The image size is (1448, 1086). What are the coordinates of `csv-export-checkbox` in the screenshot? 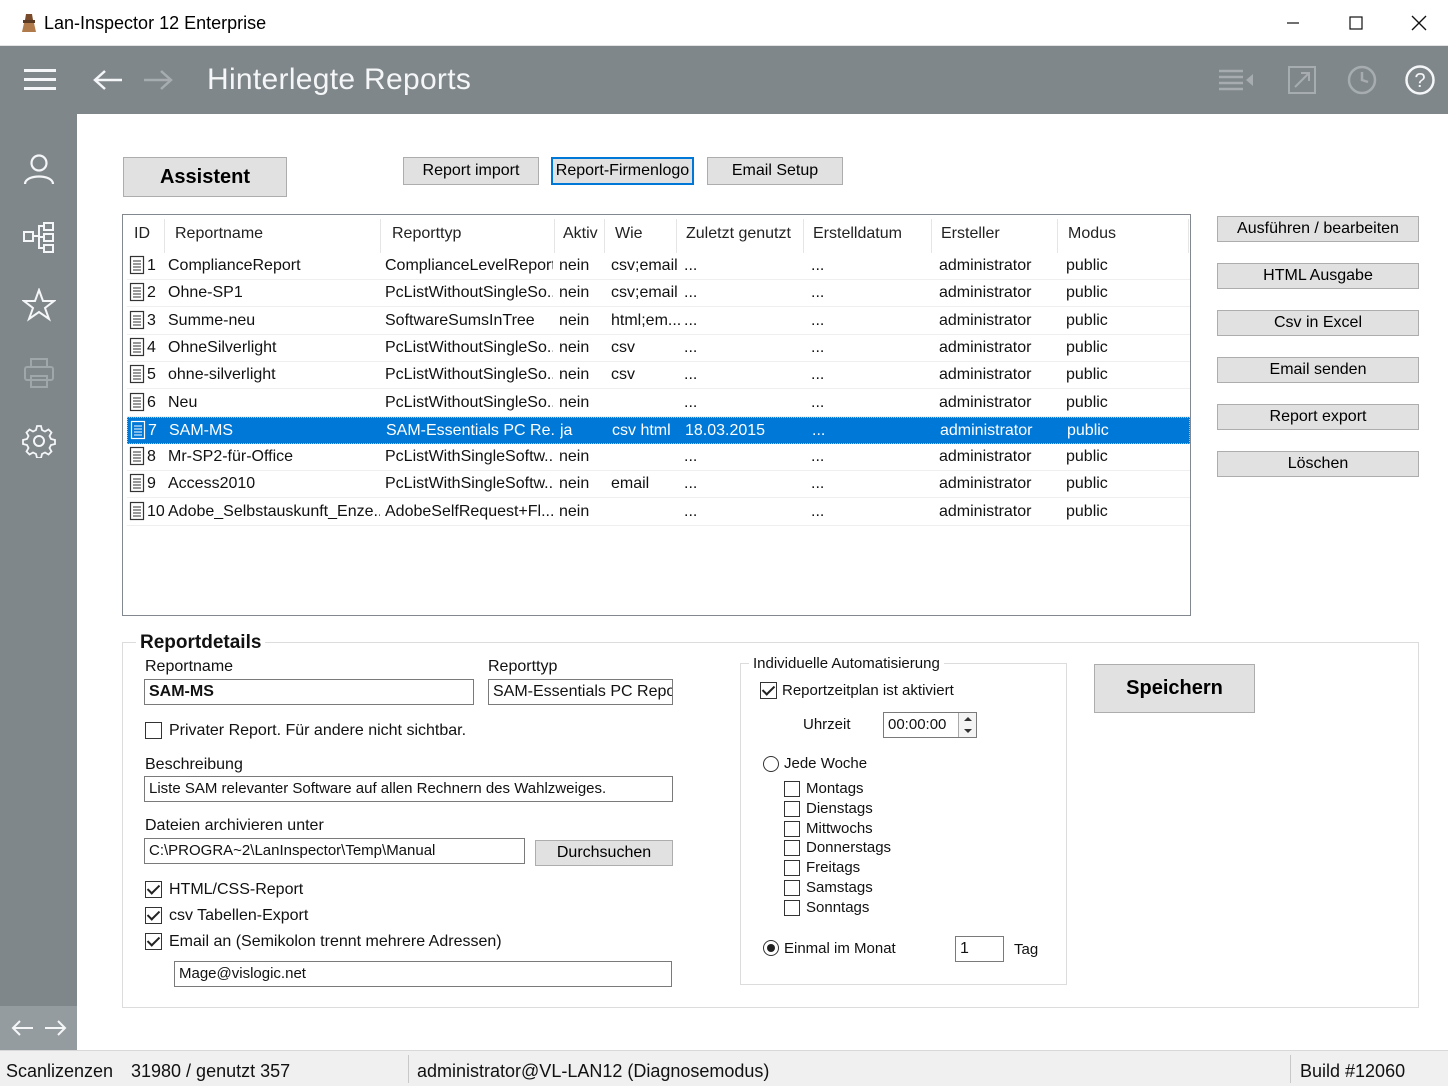 It's located at (153, 915).